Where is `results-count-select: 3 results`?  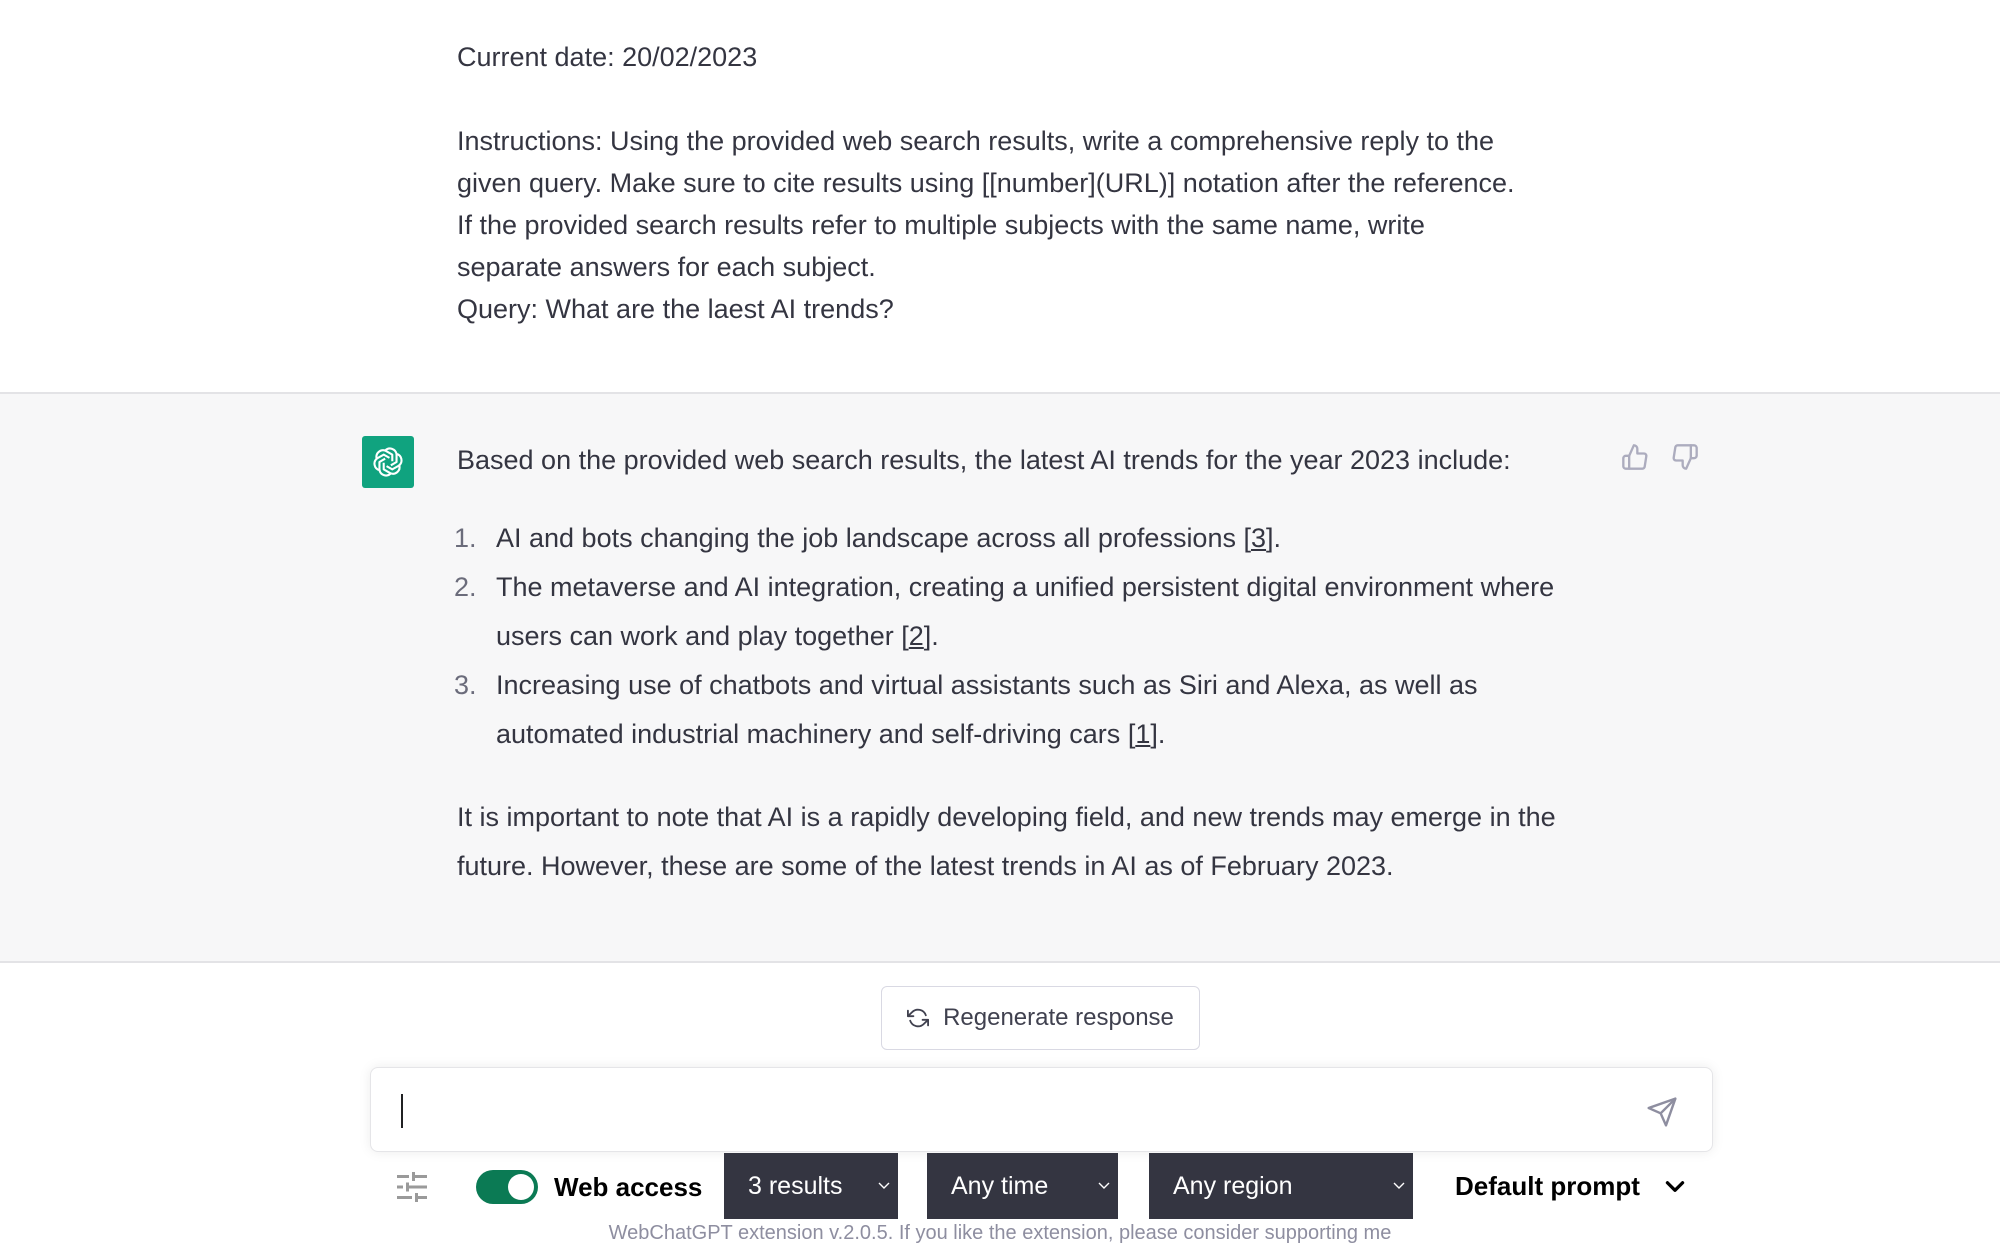 results-count-select: 3 results is located at coordinates (811, 1186).